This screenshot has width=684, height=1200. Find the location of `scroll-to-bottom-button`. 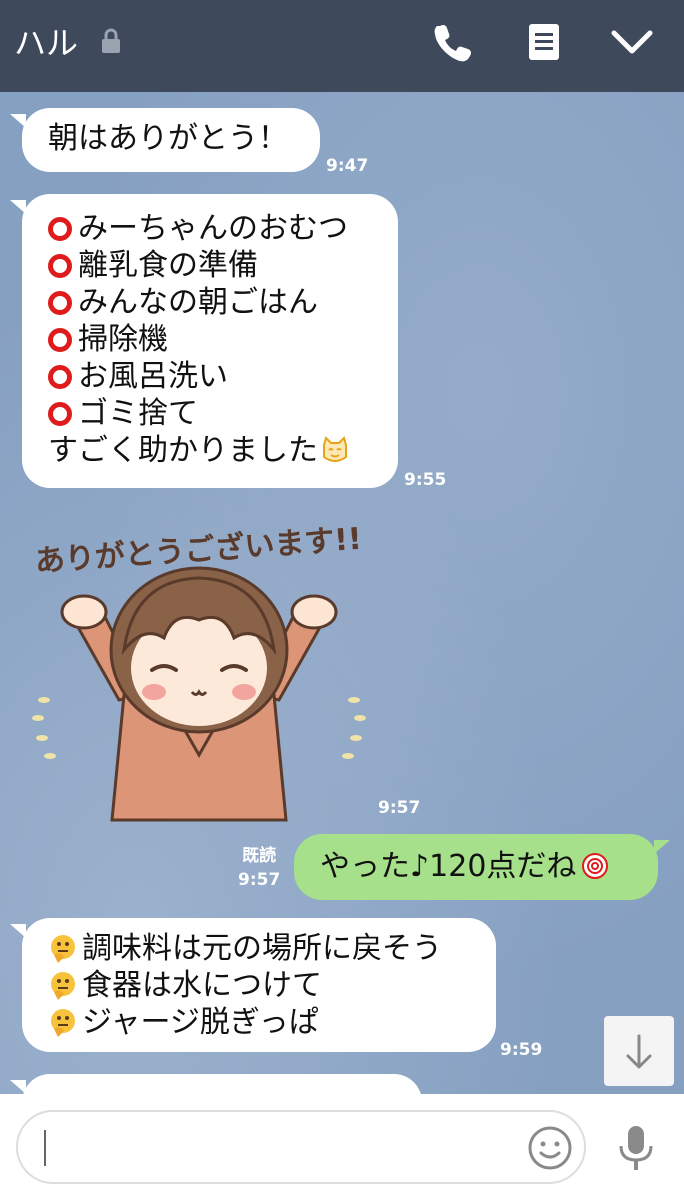

scroll-to-bottom-button is located at coordinates (639, 1051).